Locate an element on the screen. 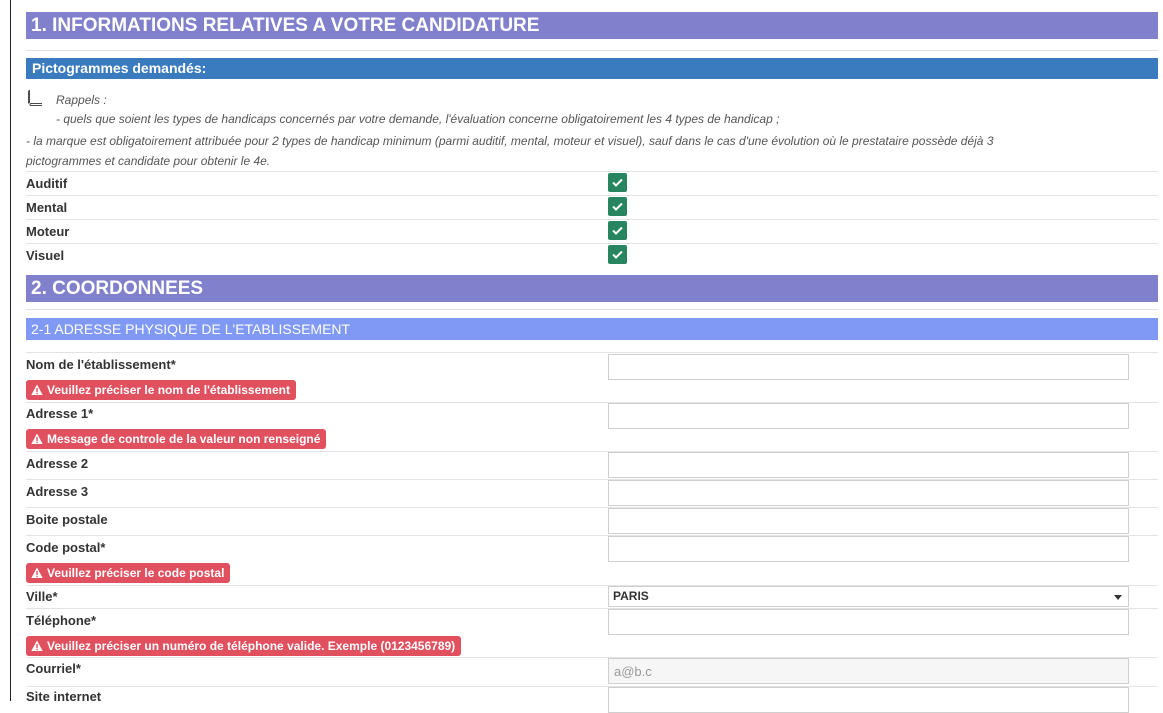  book-icon is located at coordinates (35, 98).